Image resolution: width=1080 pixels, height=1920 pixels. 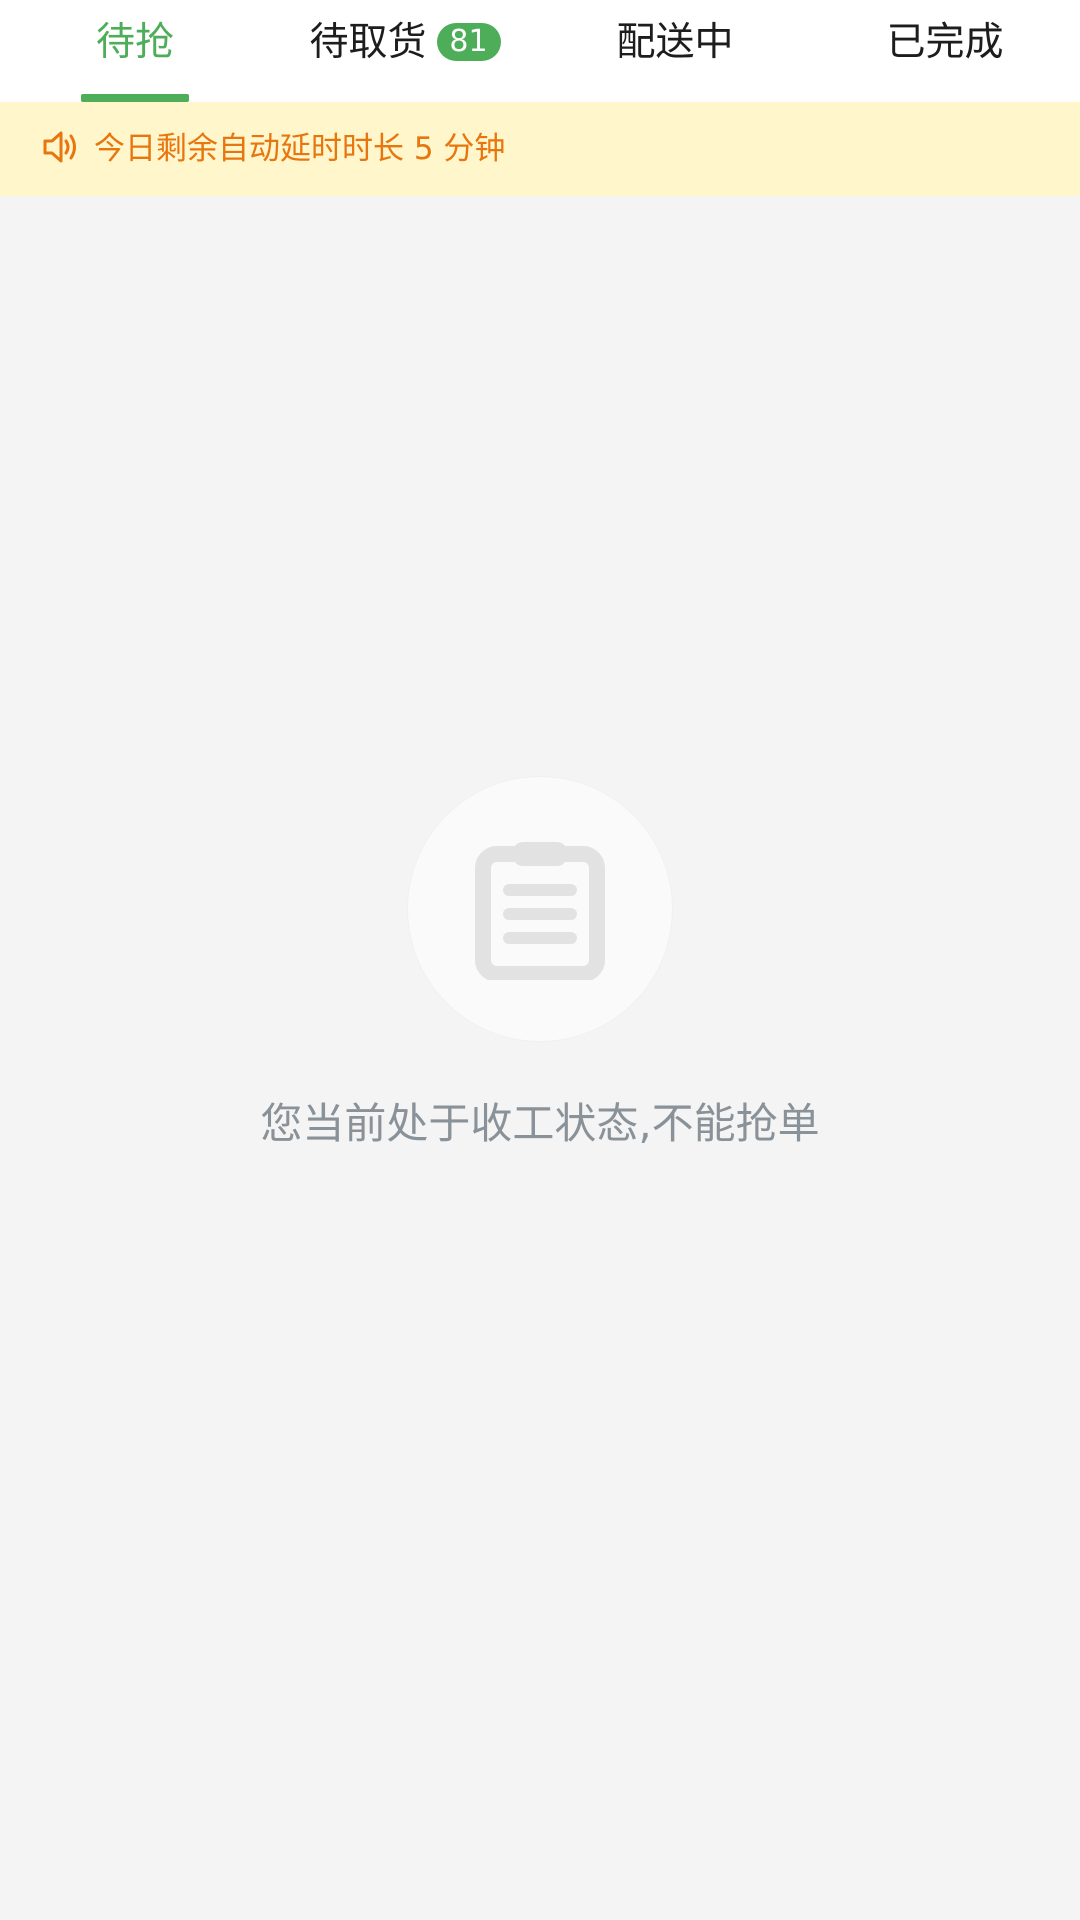 What do you see at coordinates (134, 42) in the screenshot?
I see `tab-pending-grab-label: 待抢` at bounding box center [134, 42].